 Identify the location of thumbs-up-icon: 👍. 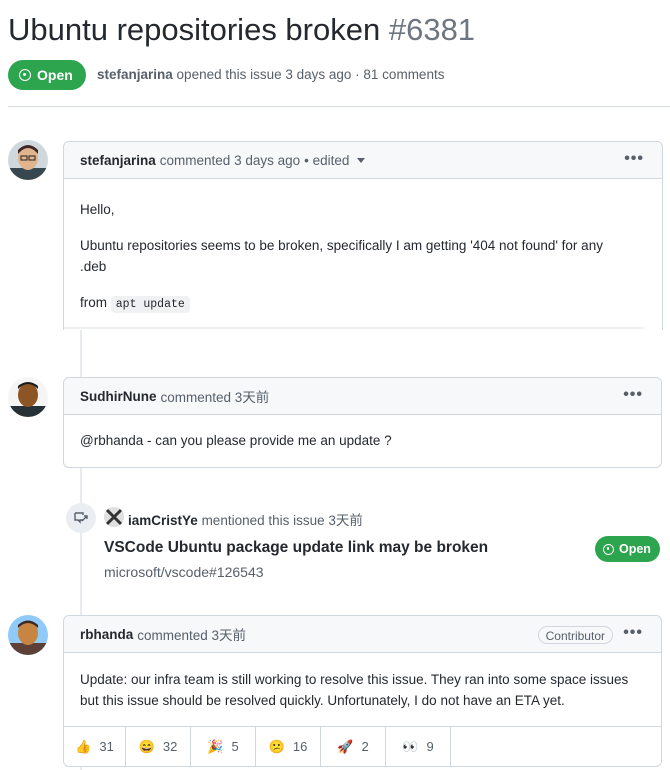
(83, 746).